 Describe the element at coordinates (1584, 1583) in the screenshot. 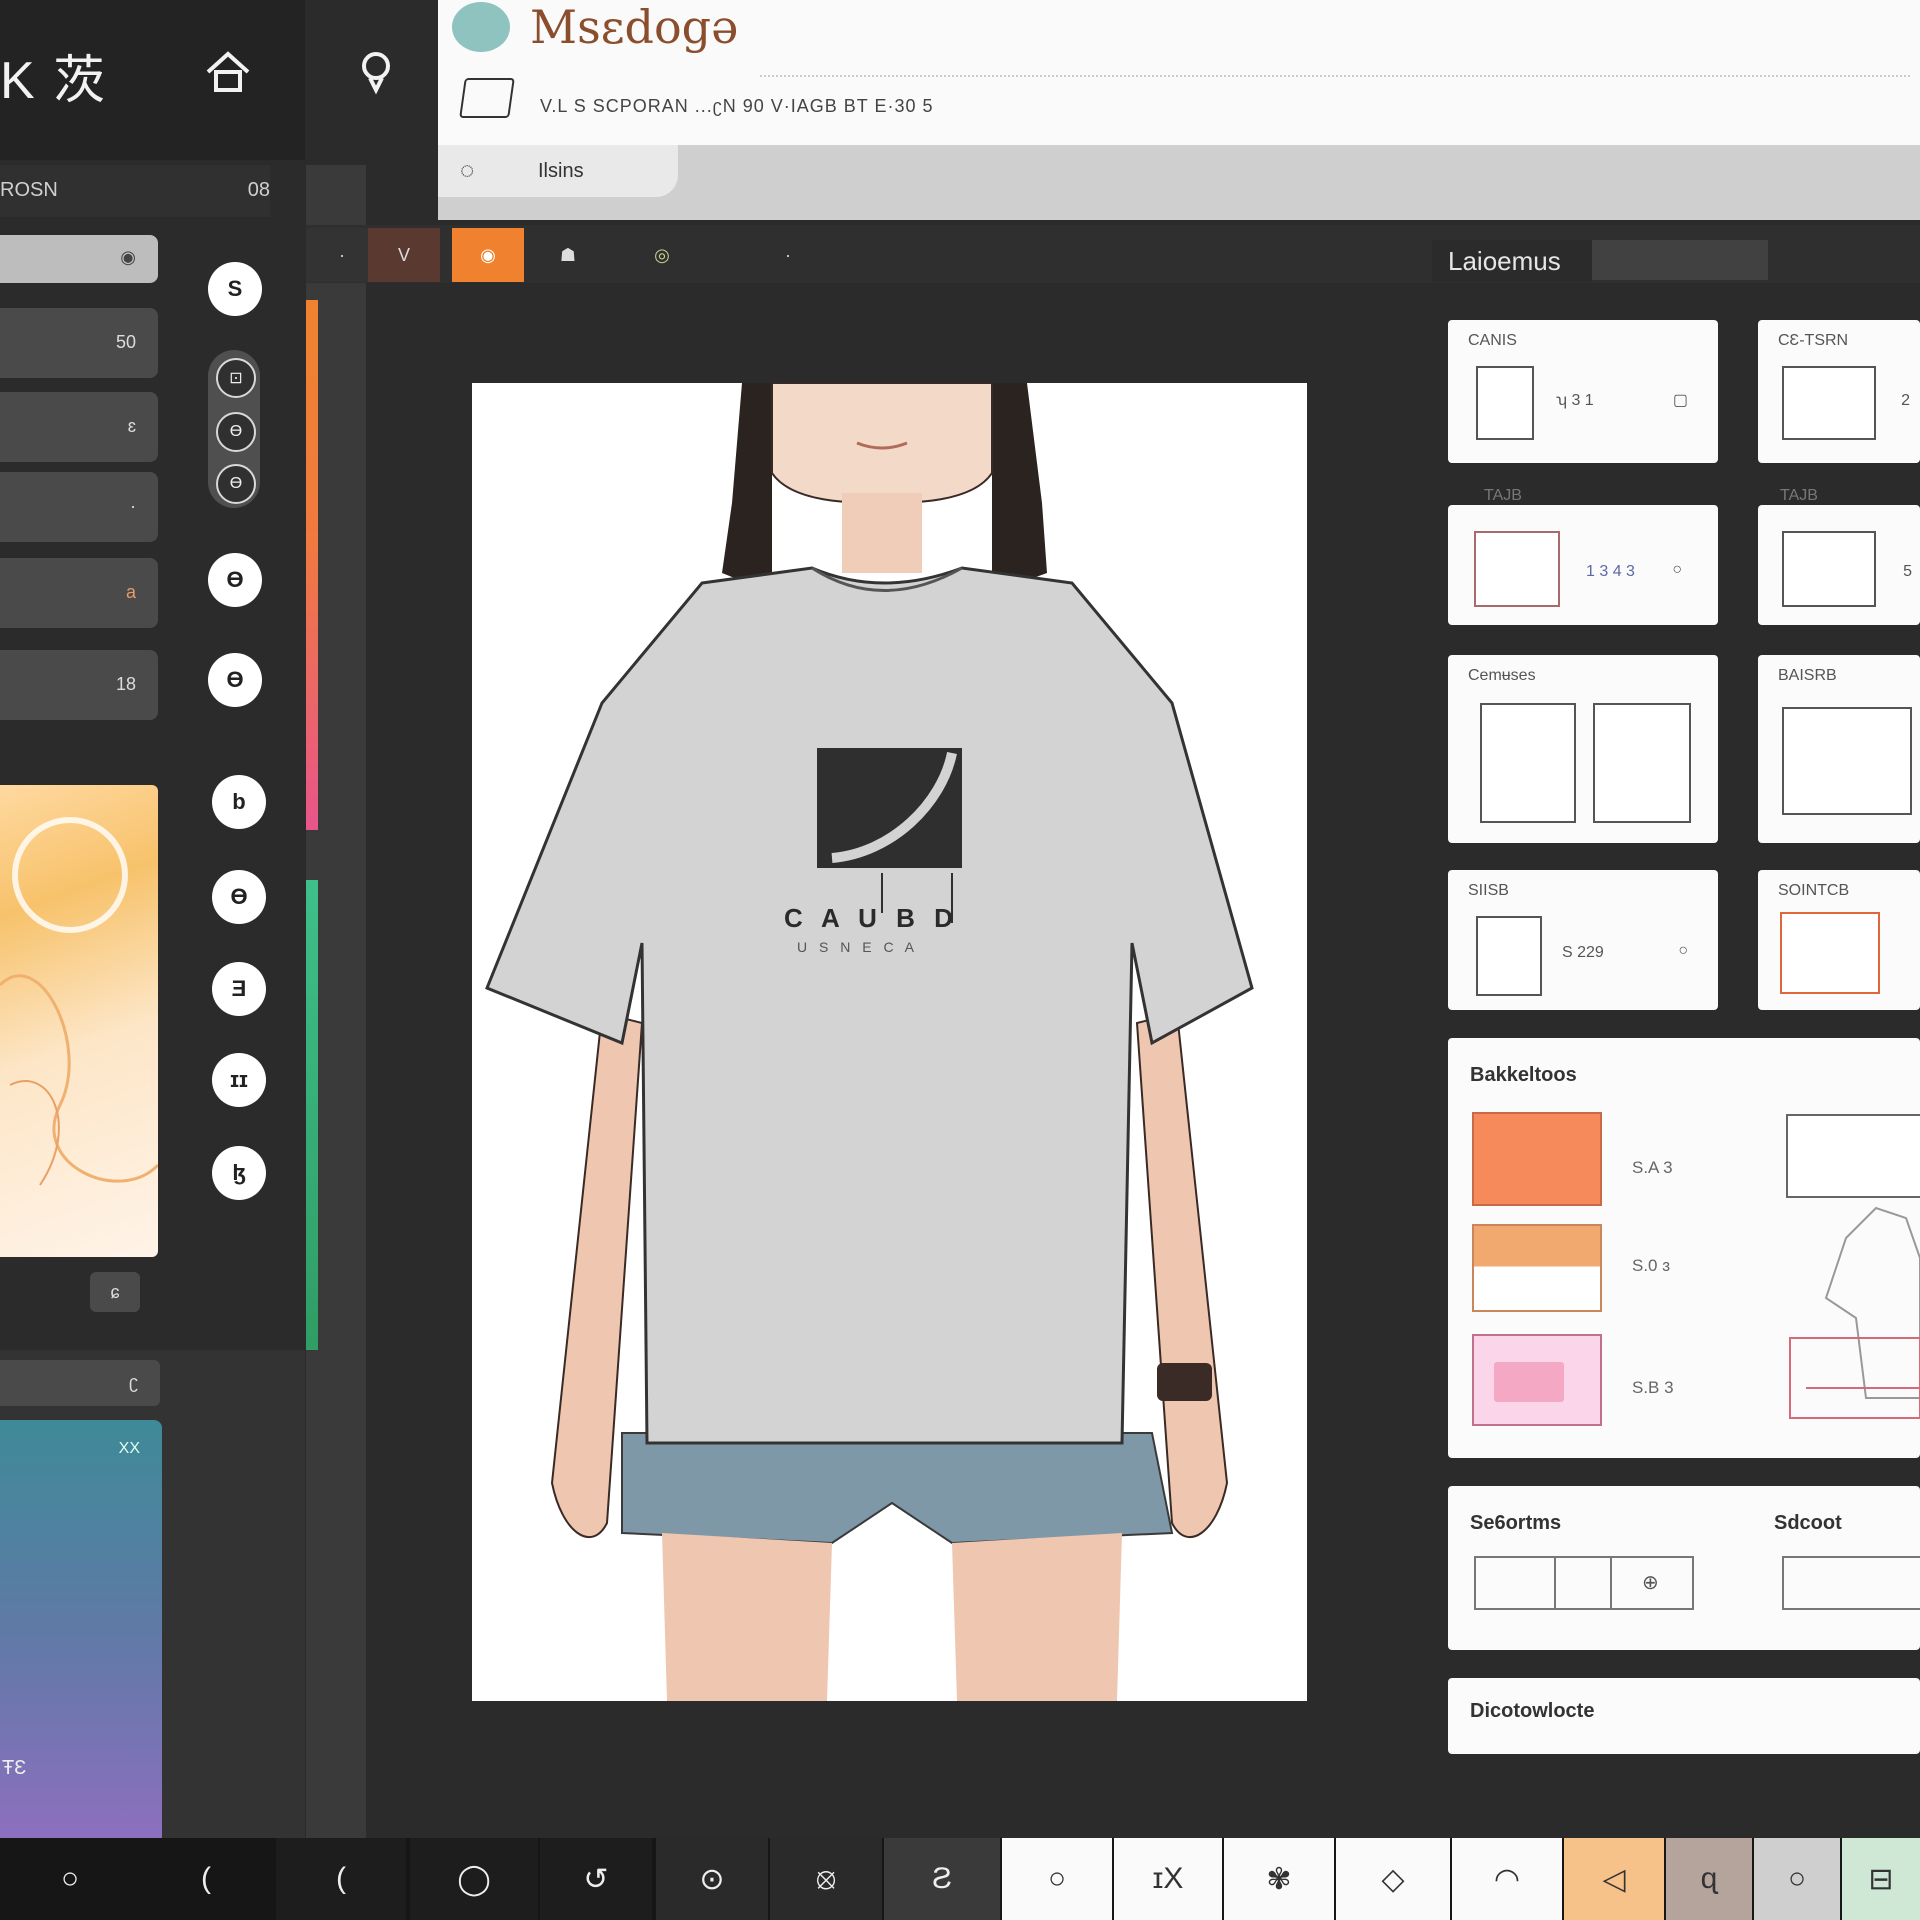

I see `segmented-control: ⊕` at that location.